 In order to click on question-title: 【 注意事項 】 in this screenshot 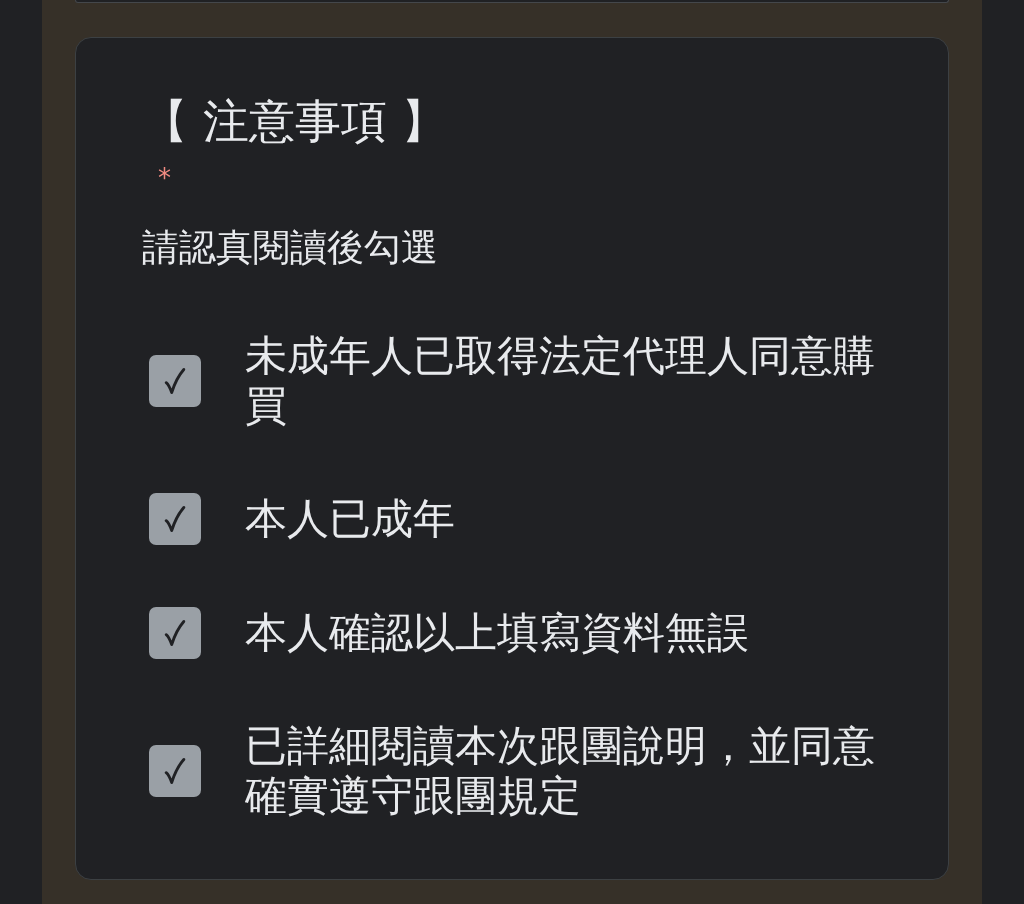, I will do `click(295, 121)`.